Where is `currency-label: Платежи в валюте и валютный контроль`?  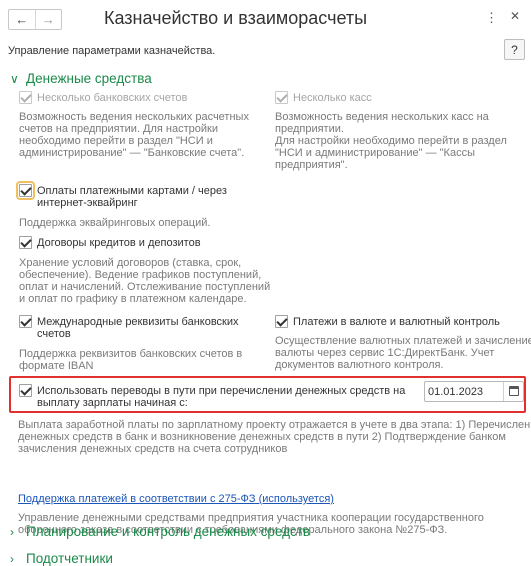 currency-label: Платежи в валюте и валютный контроль is located at coordinates (396, 322).